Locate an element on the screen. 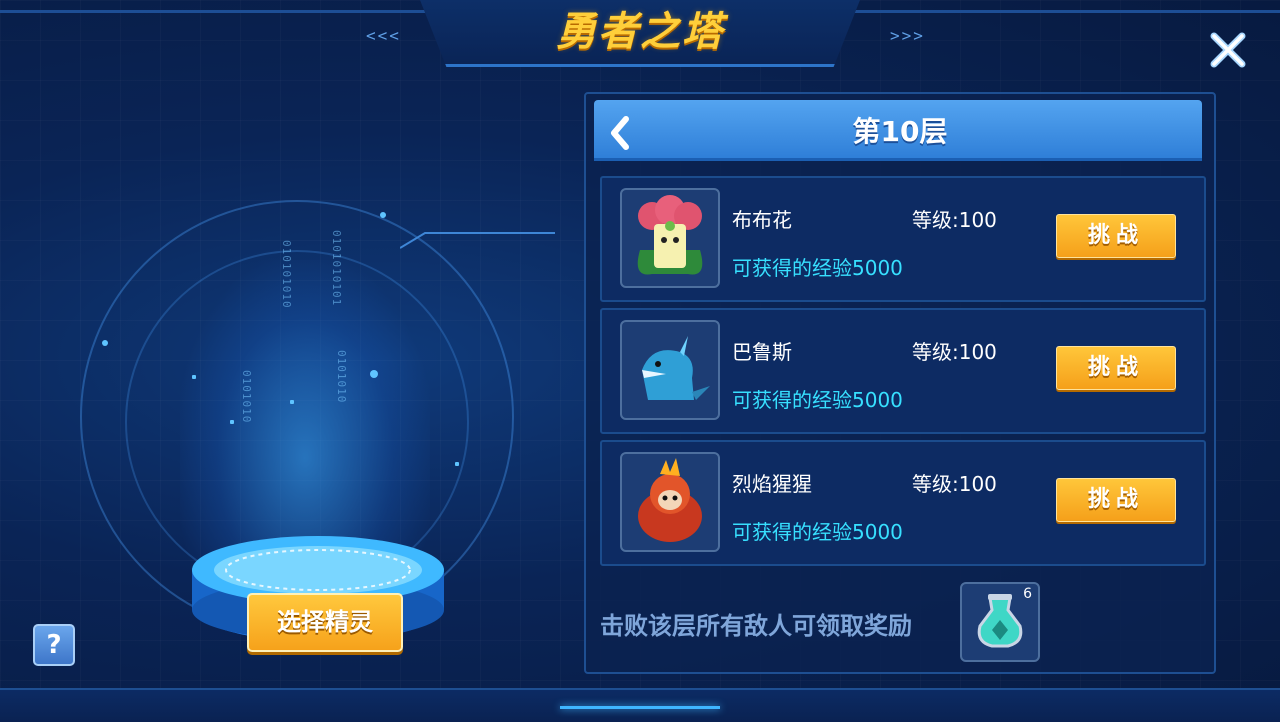  reward-count: 6 is located at coordinates (1027, 594).